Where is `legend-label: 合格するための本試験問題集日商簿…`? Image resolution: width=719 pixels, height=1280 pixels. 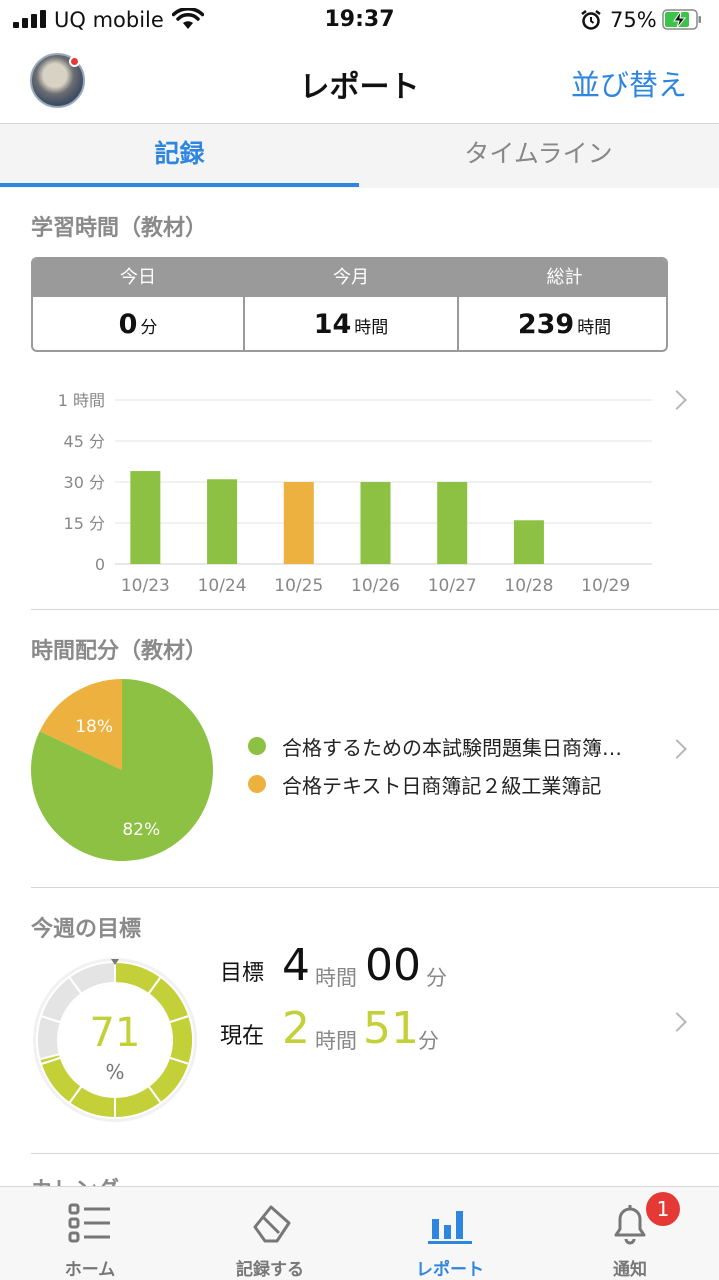 legend-label: 合格するための本試験問題集日商簿… is located at coordinates (452, 748).